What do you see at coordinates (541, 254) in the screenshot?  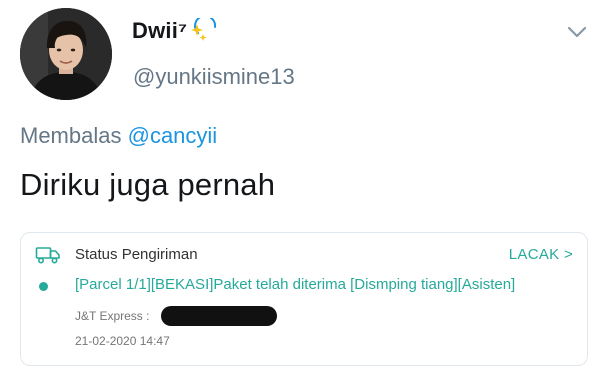 I see `track-link: LACAK >` at bounding box center [541, 254].